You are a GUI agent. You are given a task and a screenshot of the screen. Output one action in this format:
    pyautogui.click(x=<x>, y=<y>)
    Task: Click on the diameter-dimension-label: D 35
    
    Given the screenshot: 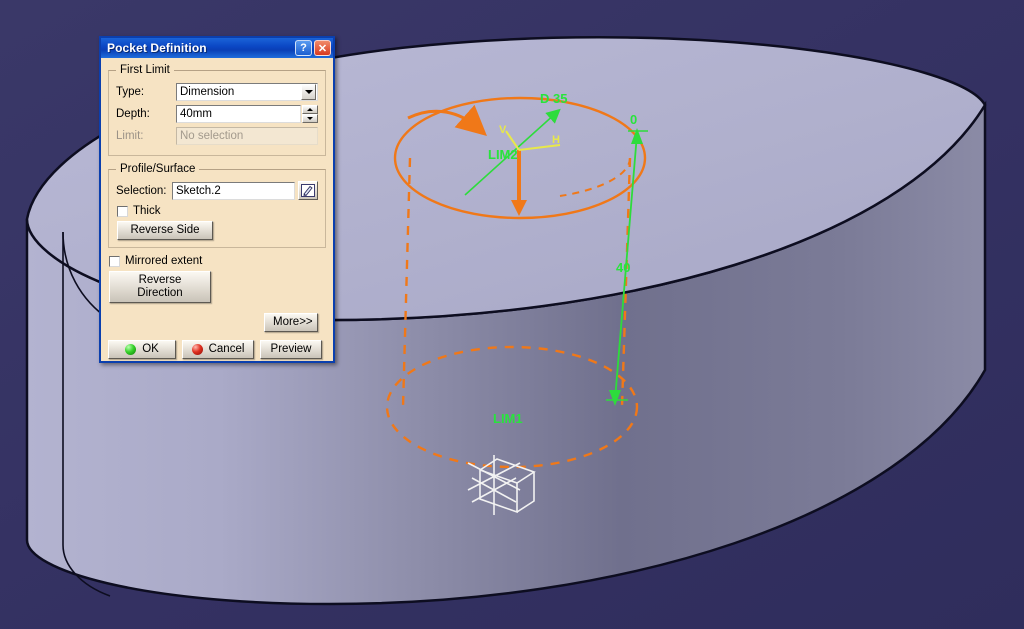 What is the action you would take?
    pyautogui.click(x=553, y=98)
    